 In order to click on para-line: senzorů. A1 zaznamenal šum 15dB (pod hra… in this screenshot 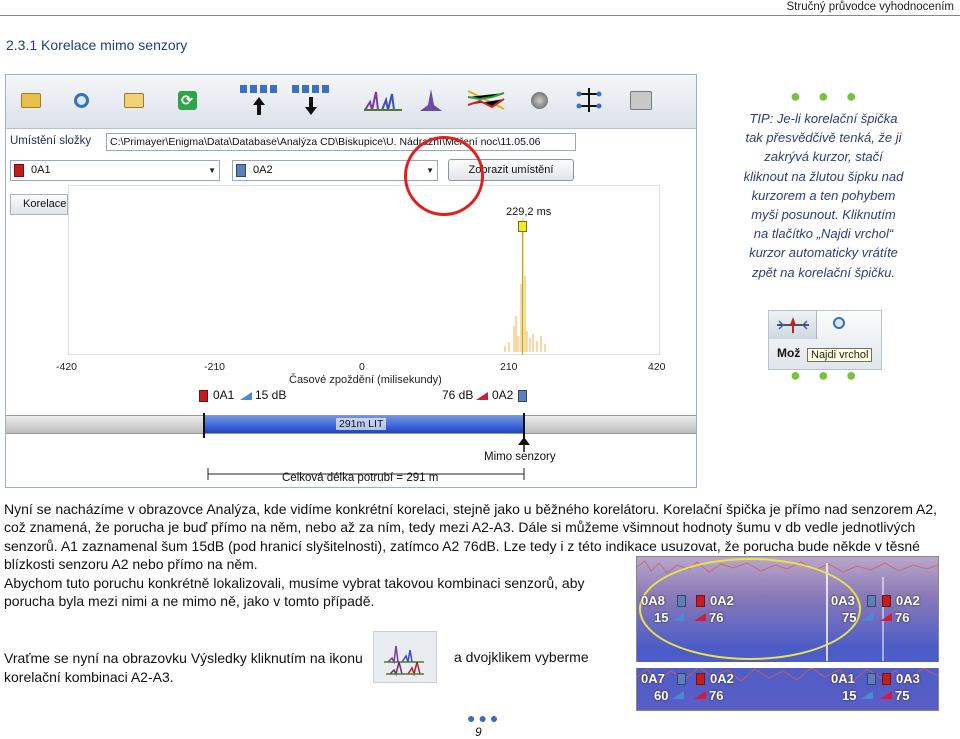, I will do `click(462, 545)`.